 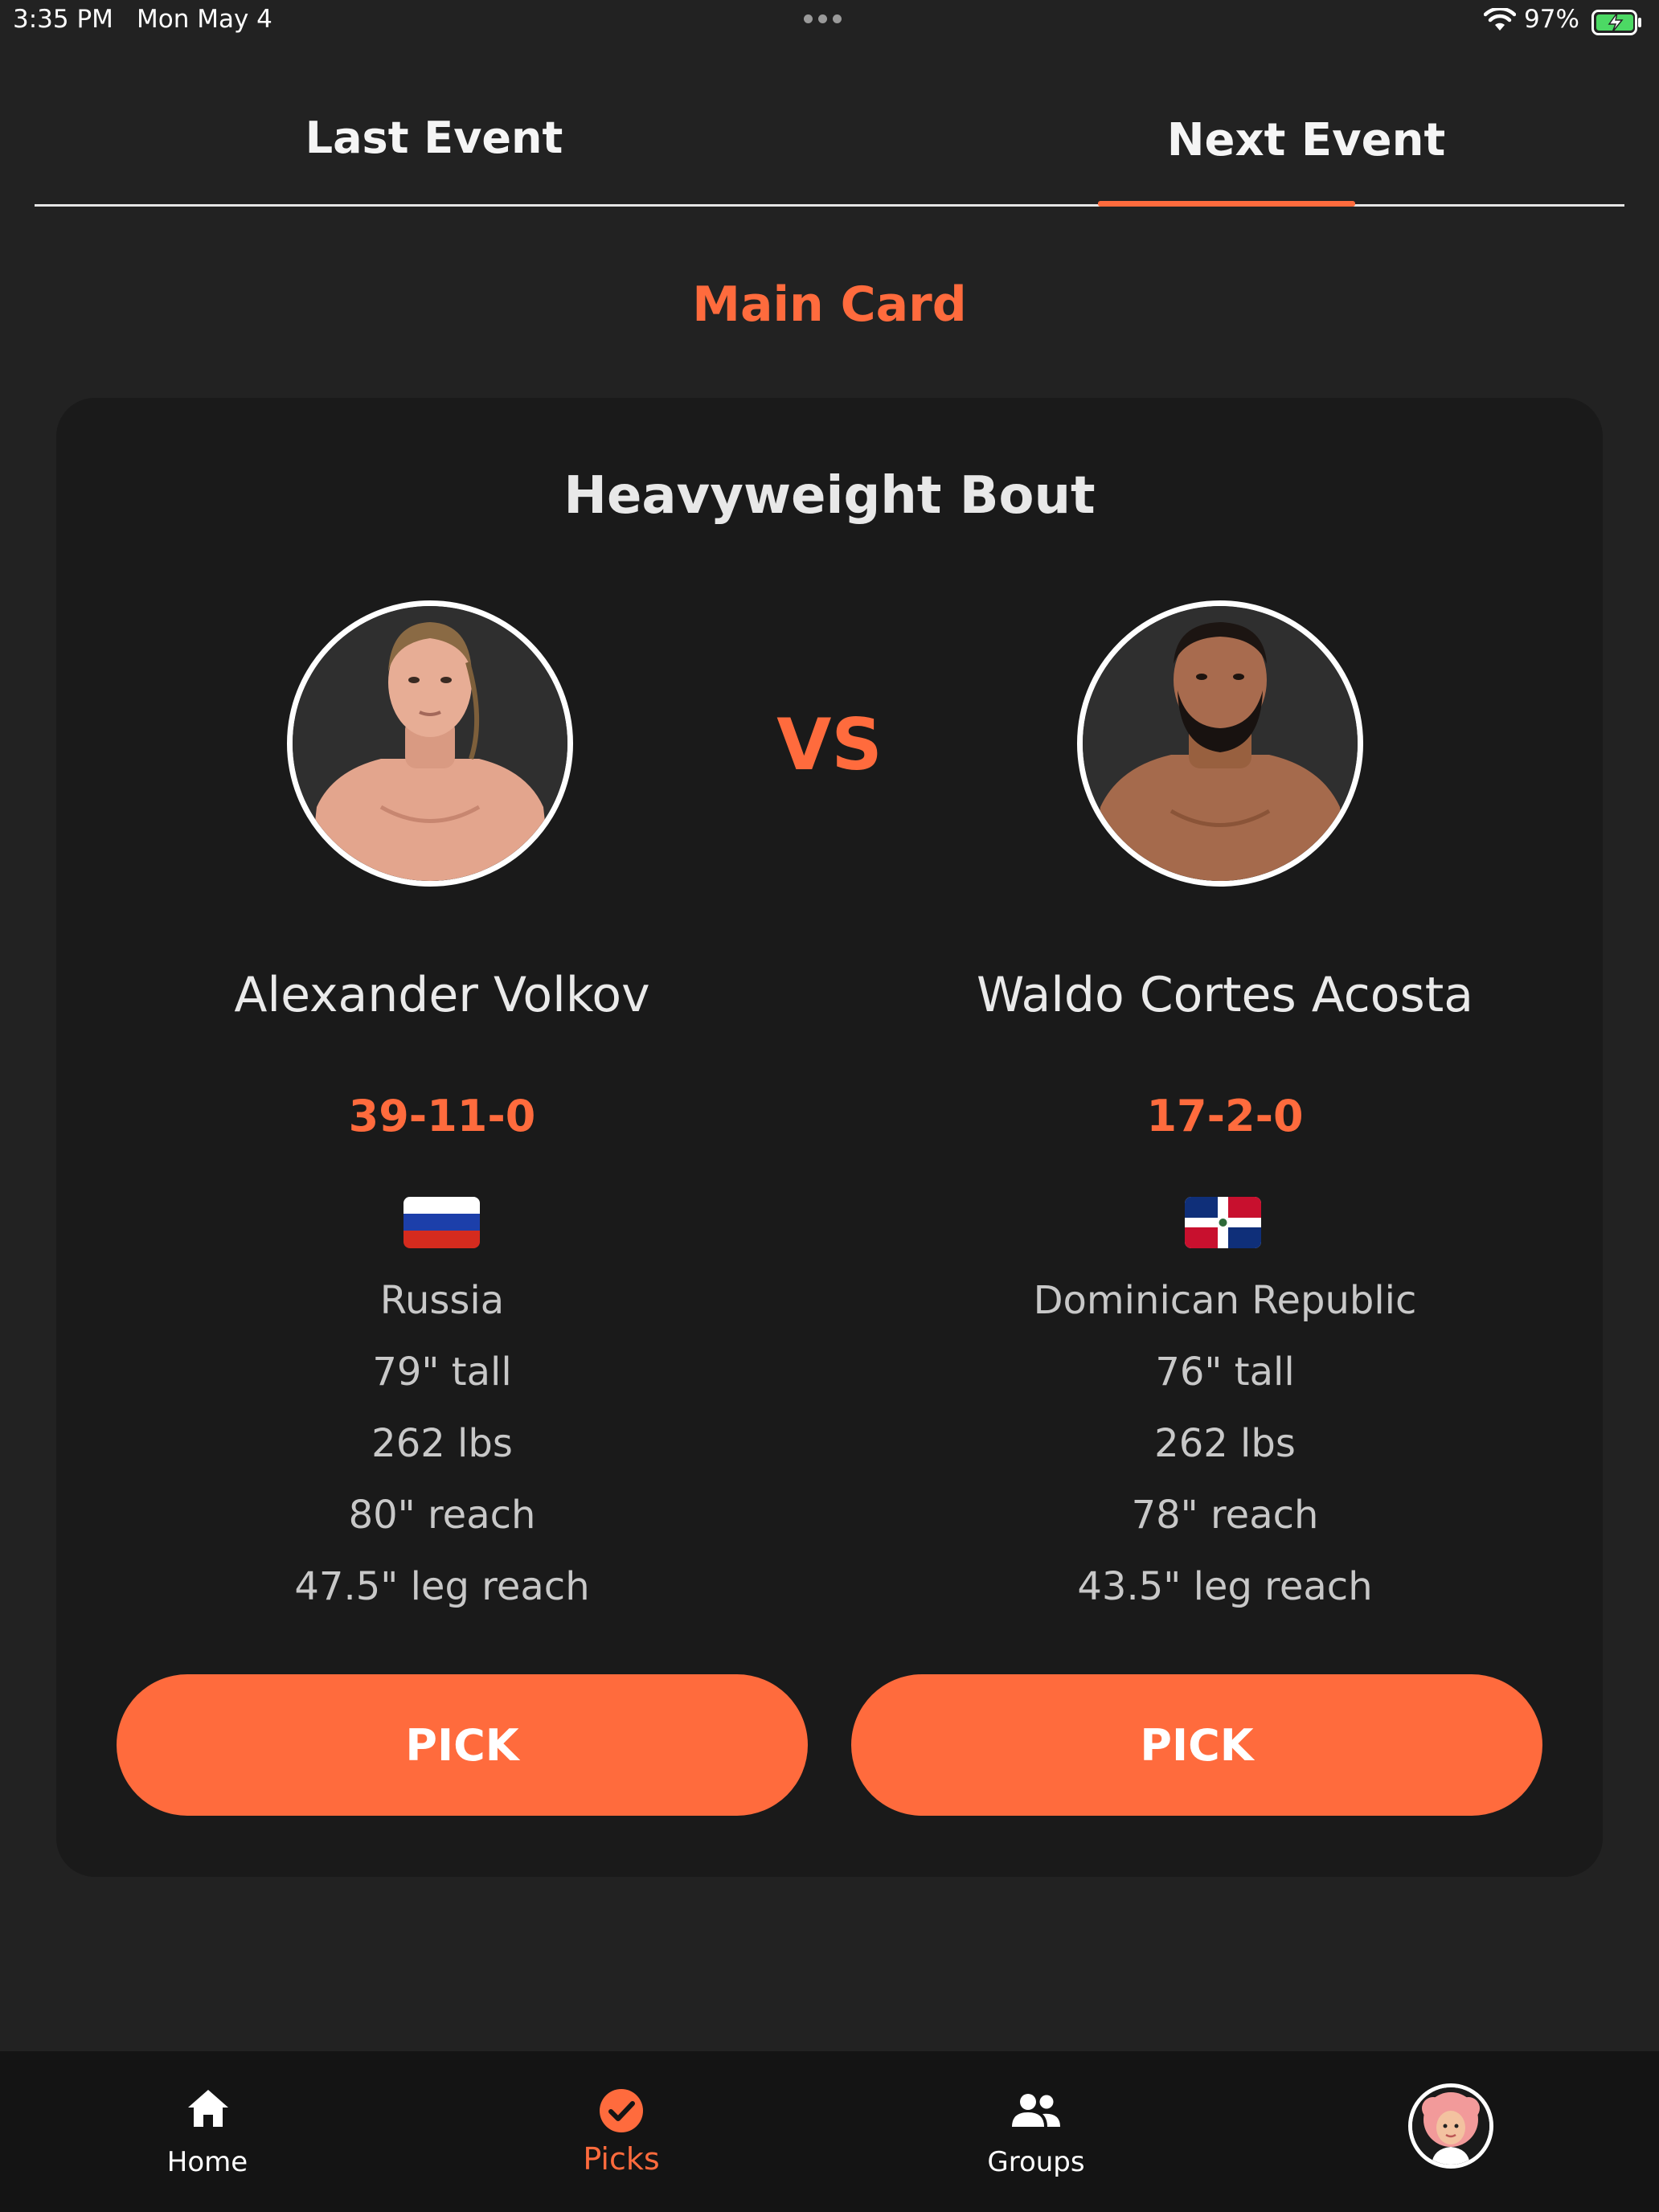 I want to click on nav-home-label: Home, so click(x=207, y=2162).